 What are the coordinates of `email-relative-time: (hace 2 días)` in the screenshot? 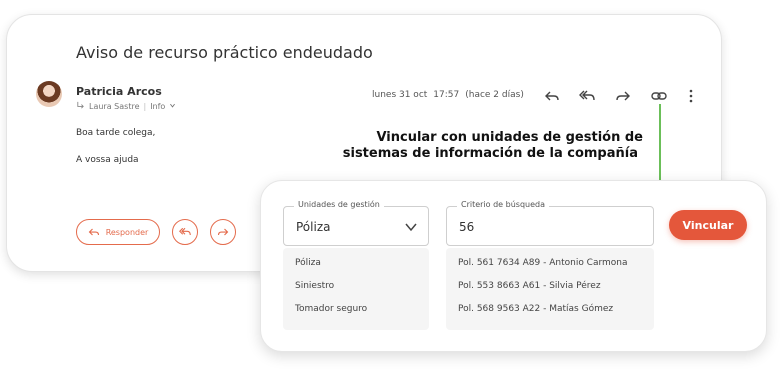 It's located at (494, 95).